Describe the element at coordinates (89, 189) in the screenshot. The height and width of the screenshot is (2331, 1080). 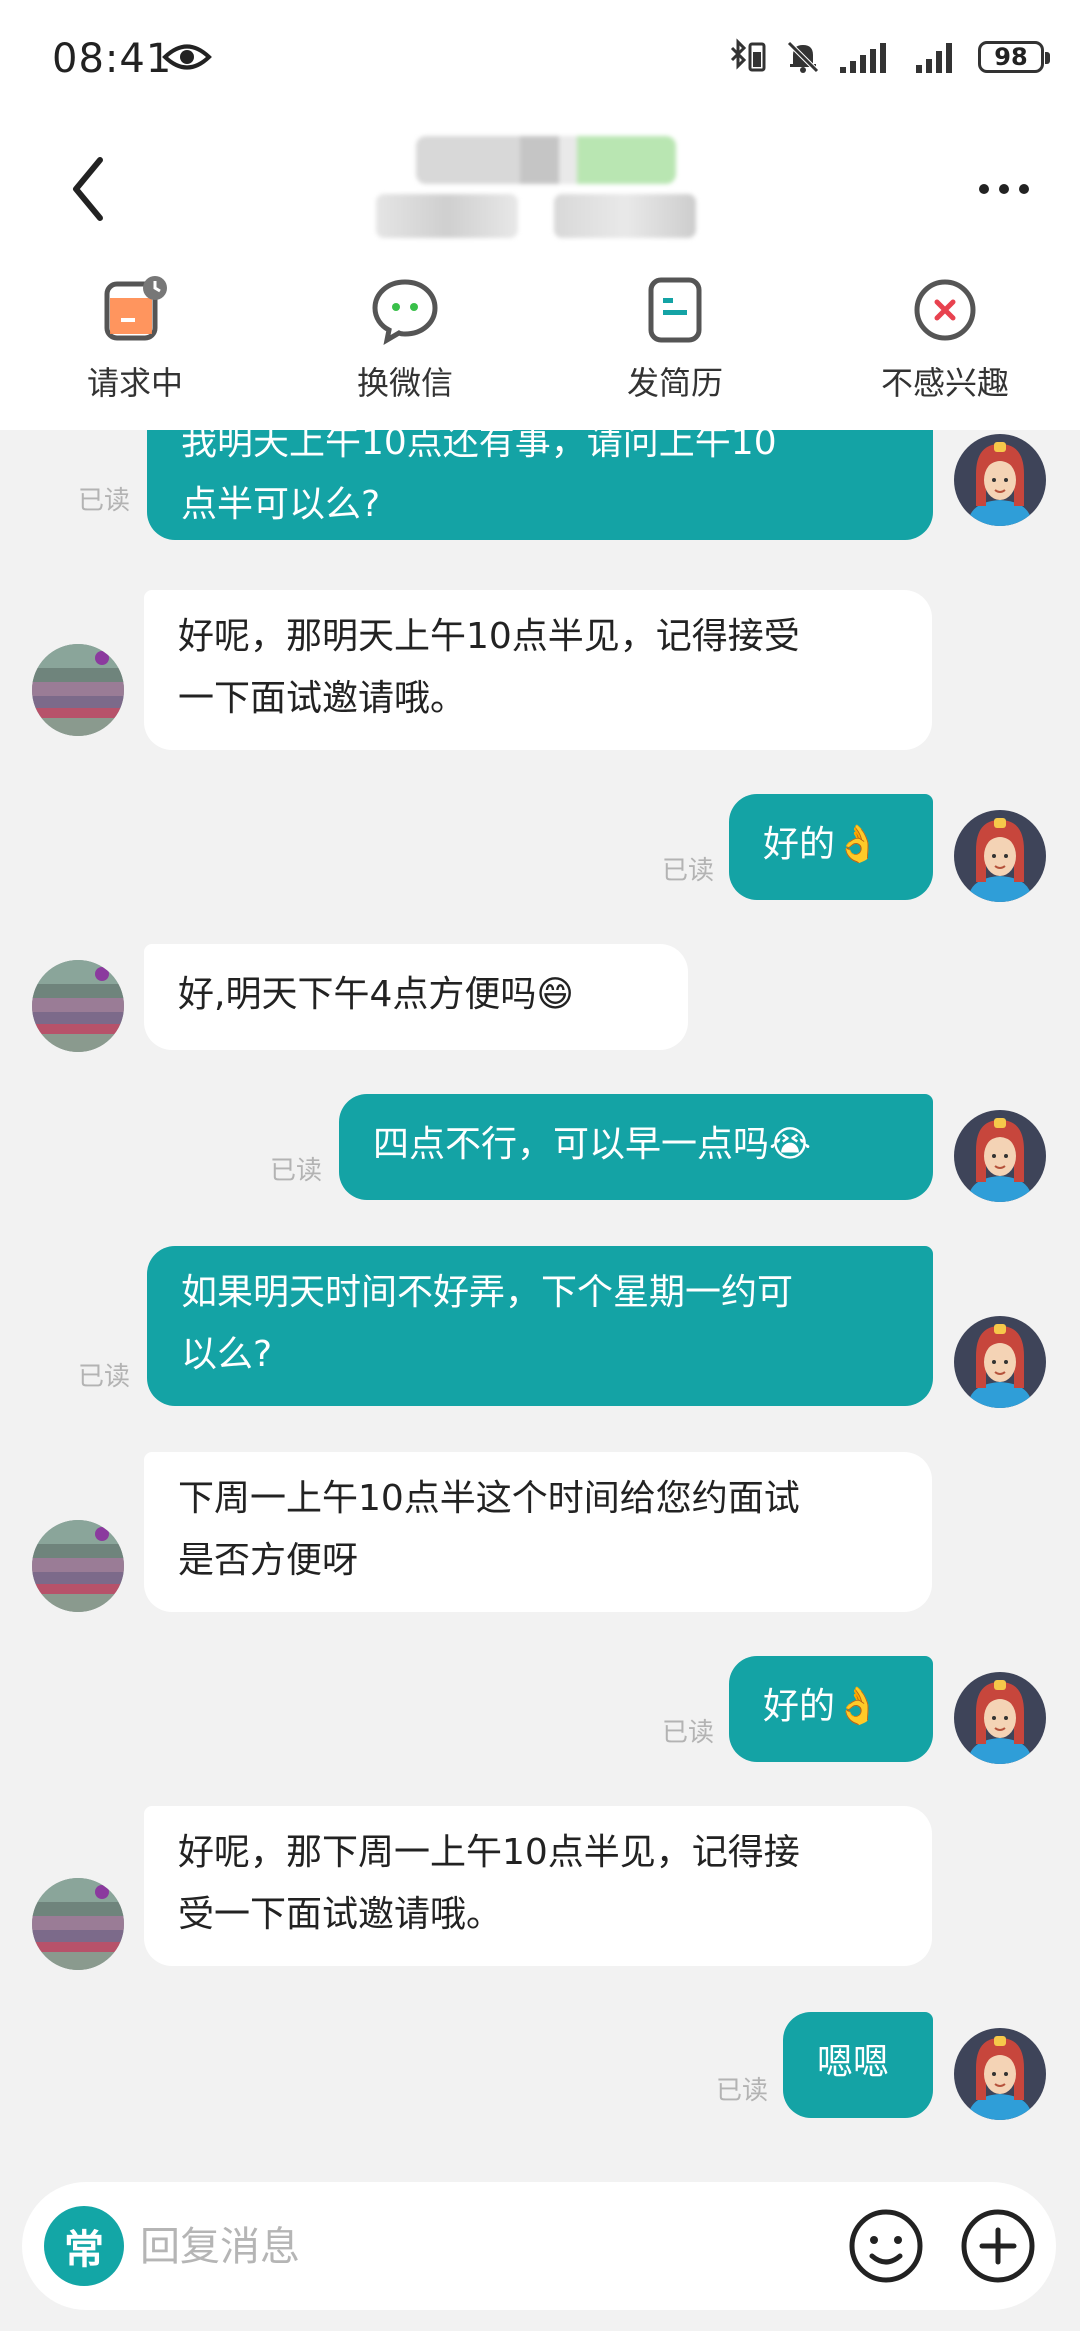
I see `back-icon` at that location.